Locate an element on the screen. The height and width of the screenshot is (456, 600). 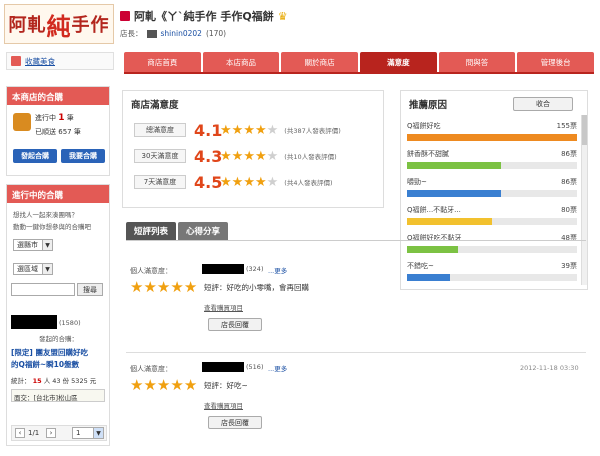
prev-page-button: ‹ is located at coordinates (20, 433).